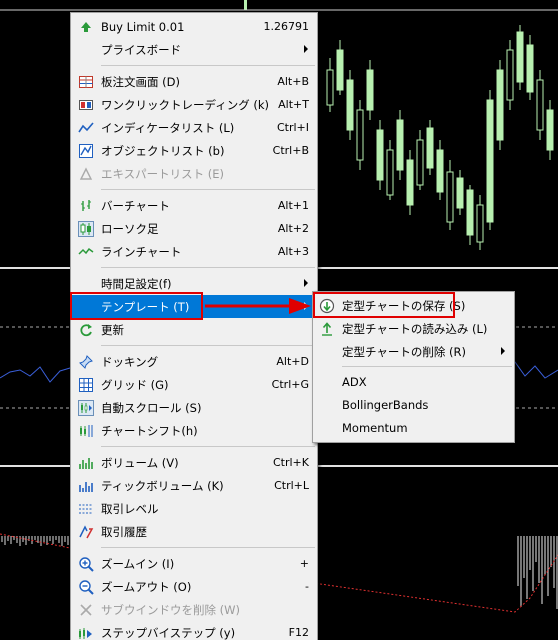  Describe the element at coordinates (194, 630) in the screenshot. I see `menu-item-step-by-step: ステップバイステップ (y) F12` at that location.